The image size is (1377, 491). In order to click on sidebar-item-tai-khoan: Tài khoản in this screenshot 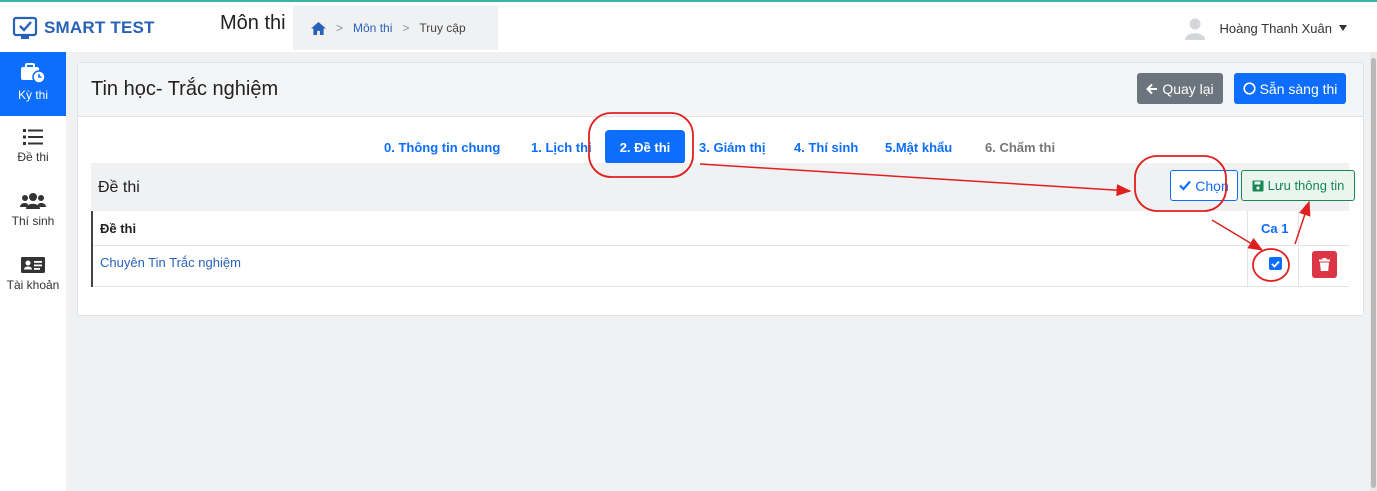, I will do `click(33, 278)`.